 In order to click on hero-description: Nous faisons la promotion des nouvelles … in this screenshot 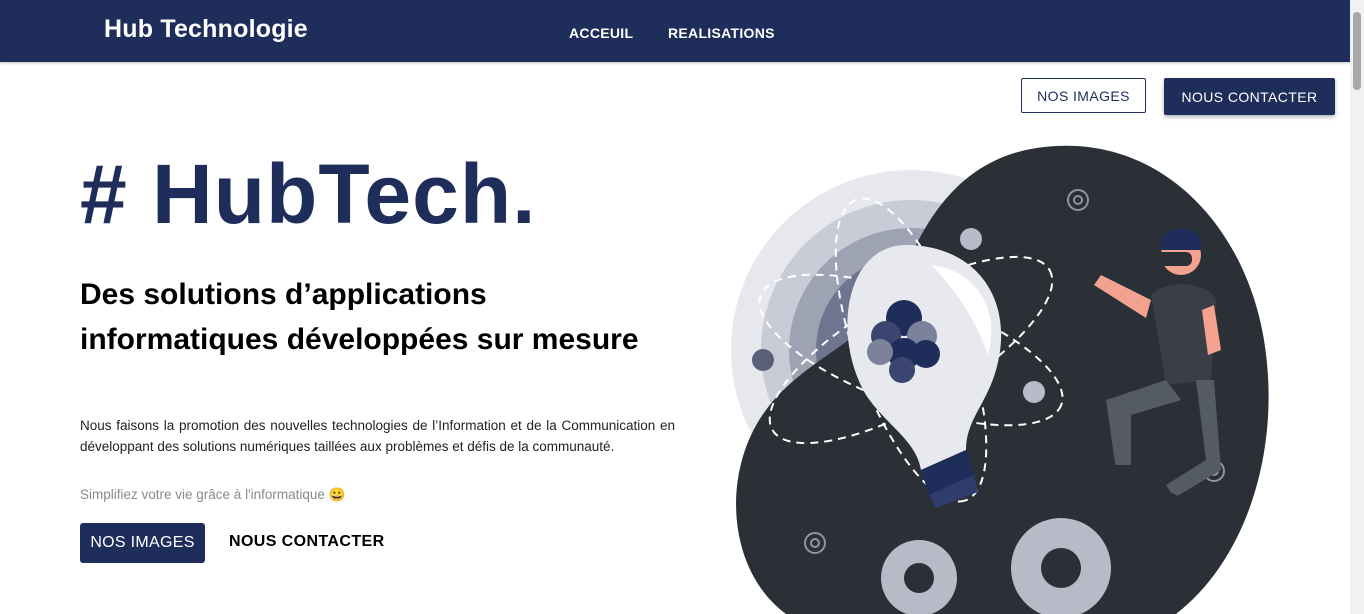, I will do `click(377, 436)`.